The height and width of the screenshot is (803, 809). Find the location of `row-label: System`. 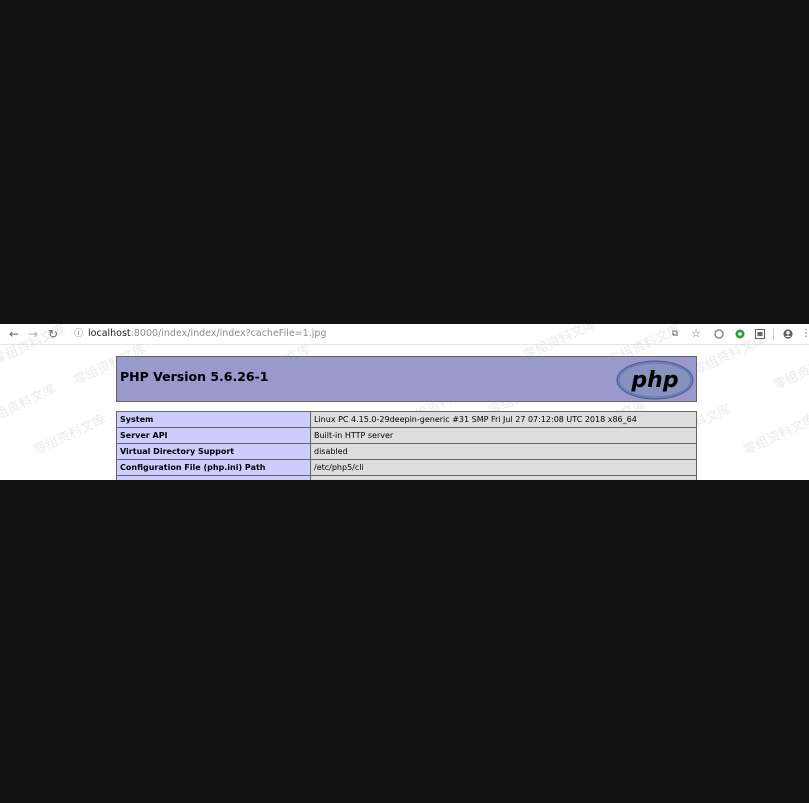

row-label: System is located at coordinates (213, 419).